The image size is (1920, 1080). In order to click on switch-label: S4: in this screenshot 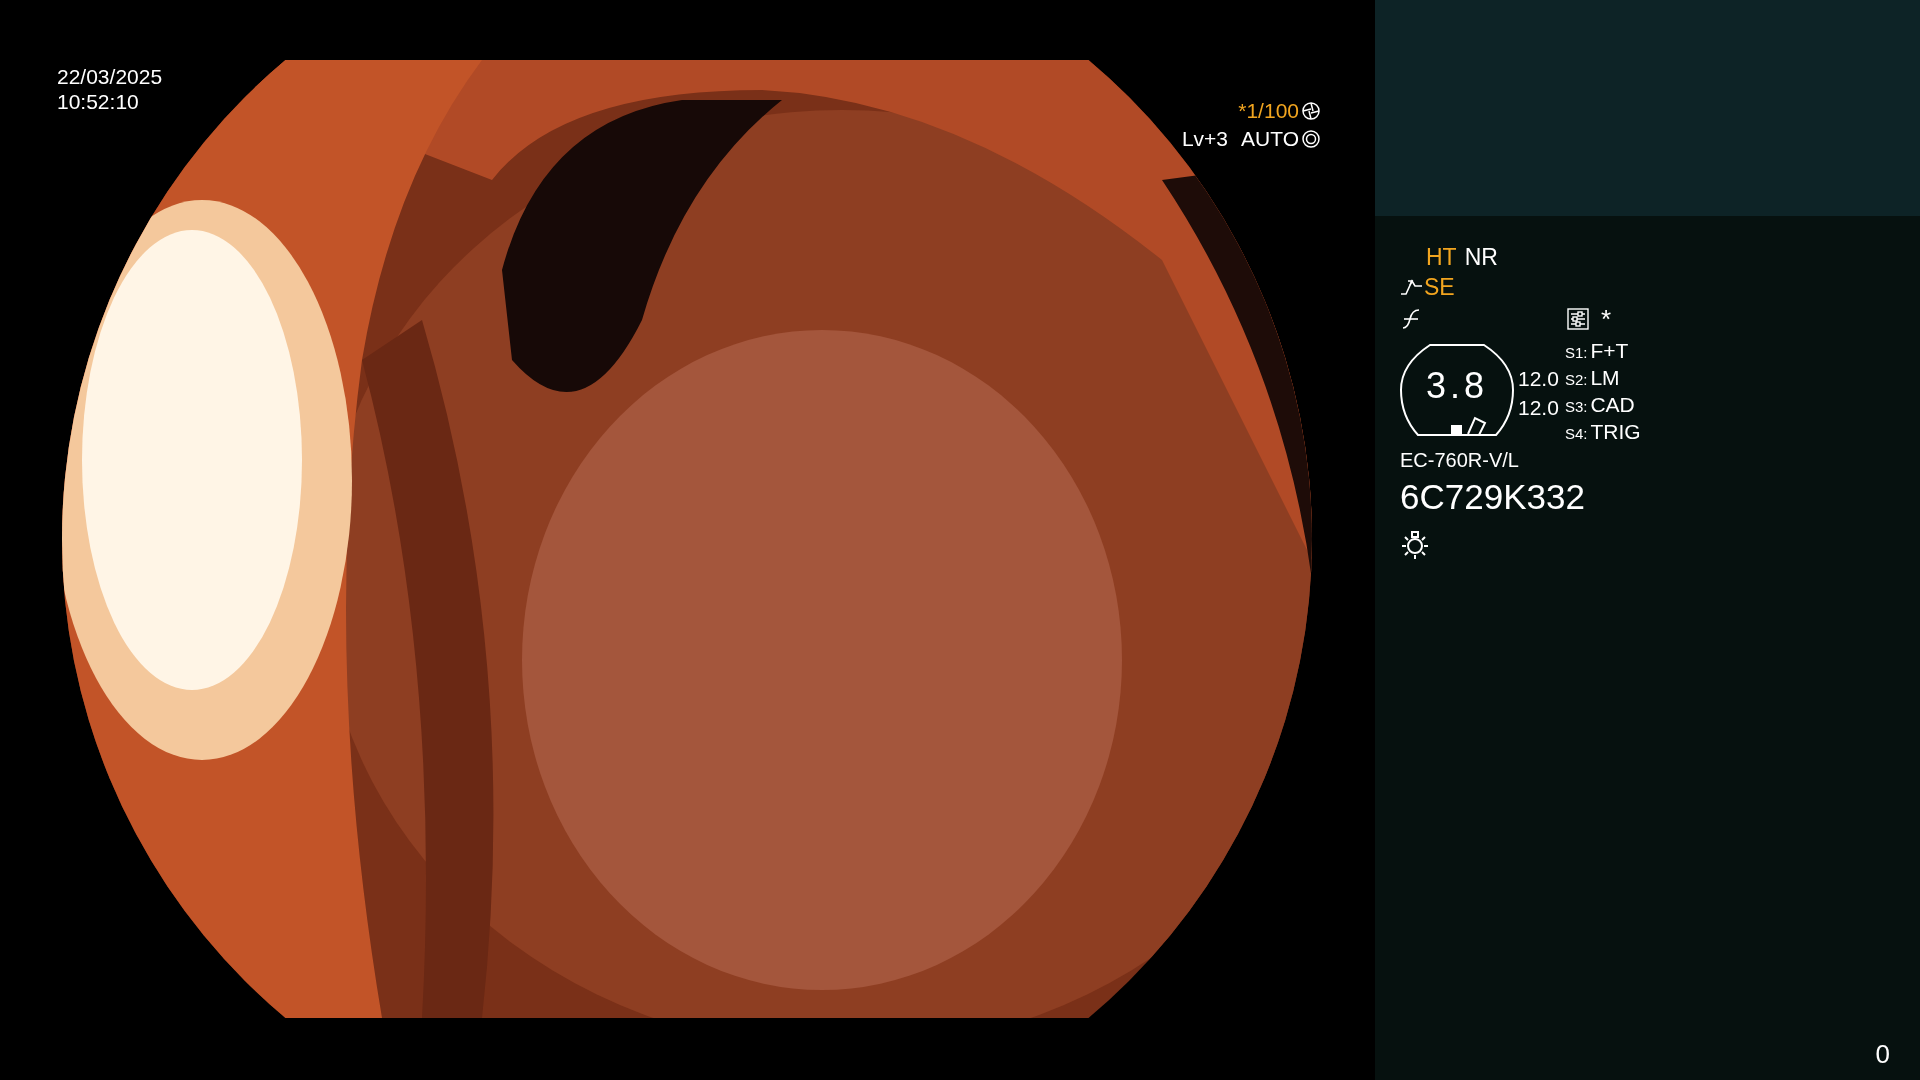, I will do `click(1576, 434)`.